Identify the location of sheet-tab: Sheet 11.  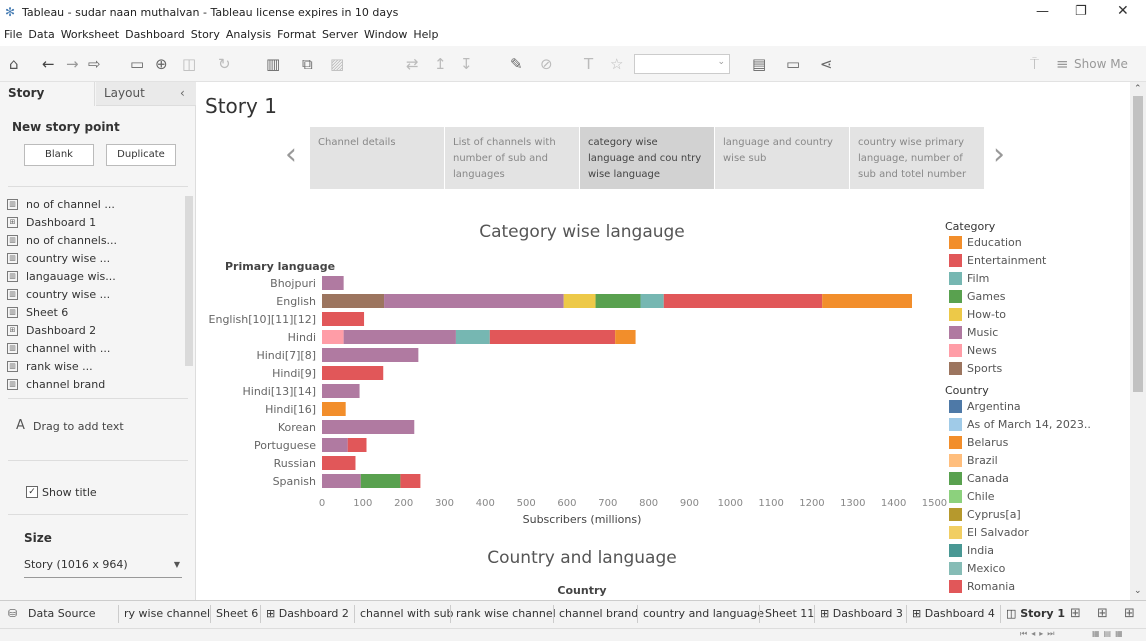
(789, 613).